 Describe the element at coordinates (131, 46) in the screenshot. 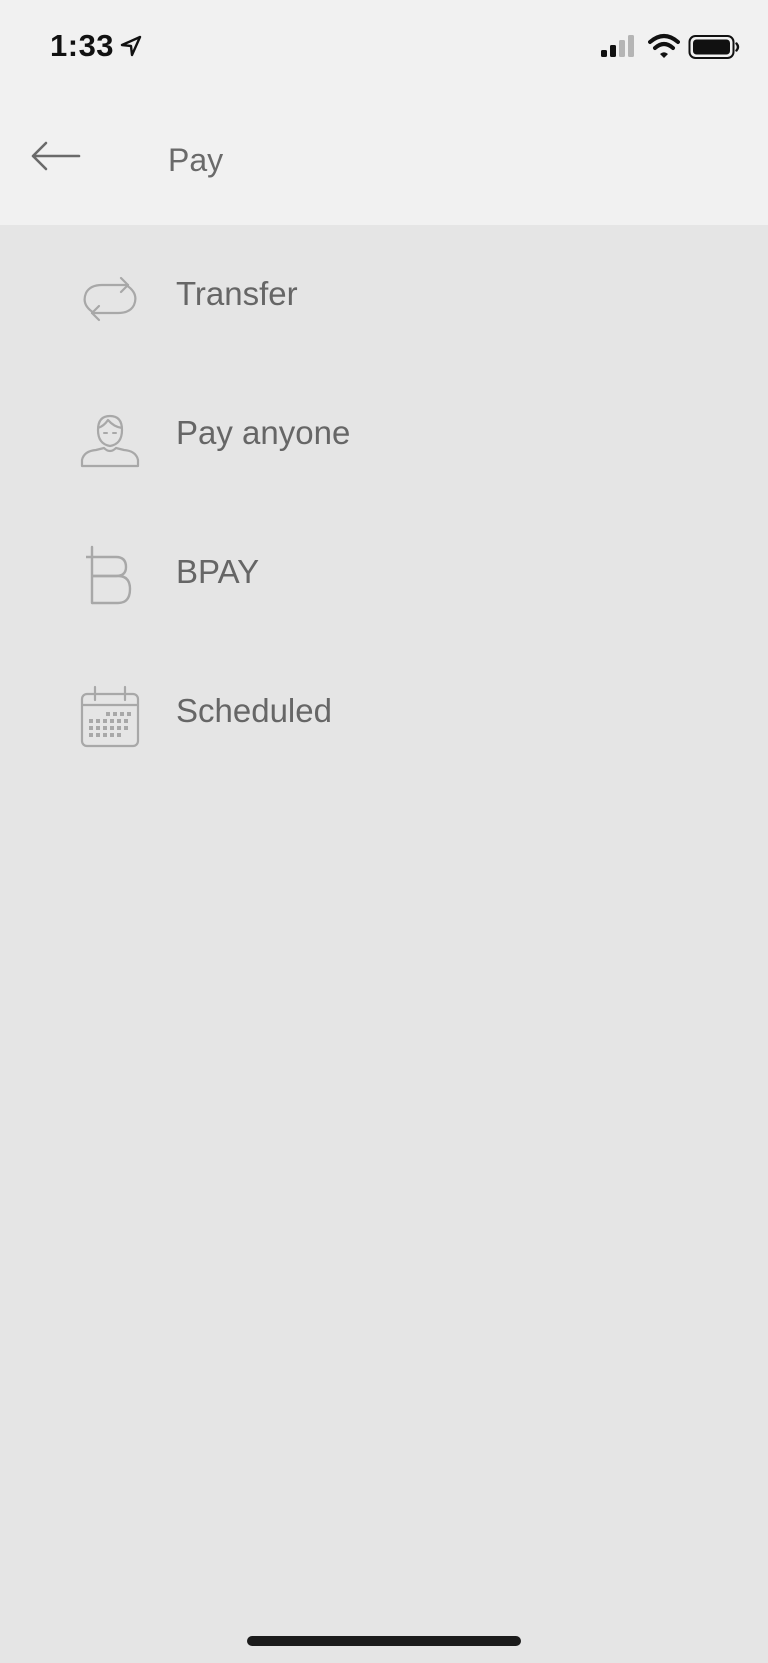

I see `location-arrow-icon` at that location.